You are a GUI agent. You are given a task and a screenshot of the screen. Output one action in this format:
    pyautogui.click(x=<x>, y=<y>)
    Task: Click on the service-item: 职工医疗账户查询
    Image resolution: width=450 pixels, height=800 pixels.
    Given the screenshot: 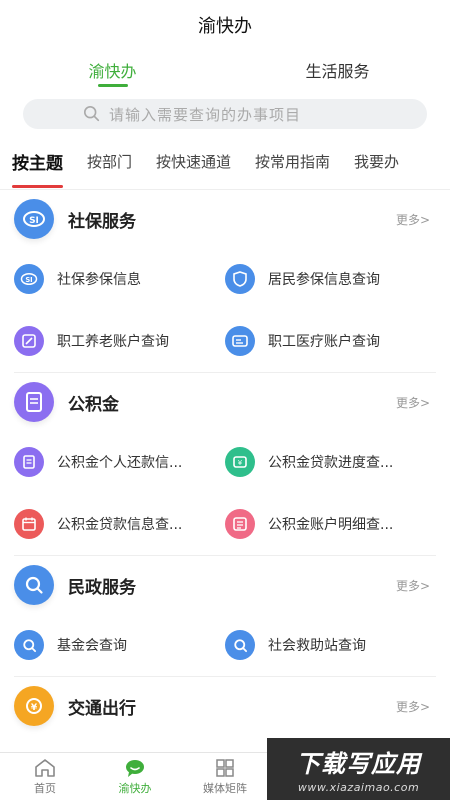 What is the action you would take?
    pyautogui.click(x=330, y=341)
    